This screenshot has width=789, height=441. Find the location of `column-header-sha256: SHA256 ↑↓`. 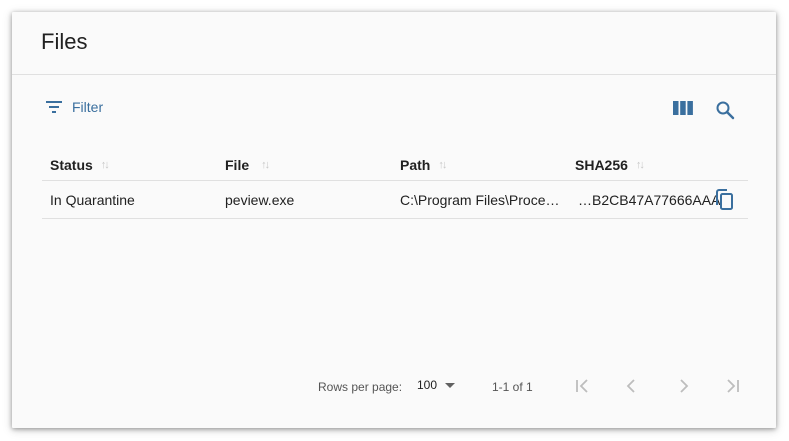

column-header-sha256: SHA256 ↑↓ is located at coordinates (610, 165).